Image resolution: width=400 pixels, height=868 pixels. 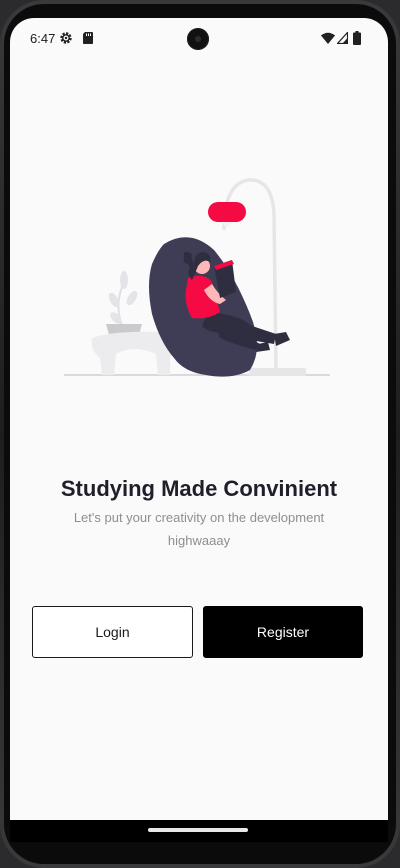 I want to click on login-button: Login, so click(x=112, y=632).